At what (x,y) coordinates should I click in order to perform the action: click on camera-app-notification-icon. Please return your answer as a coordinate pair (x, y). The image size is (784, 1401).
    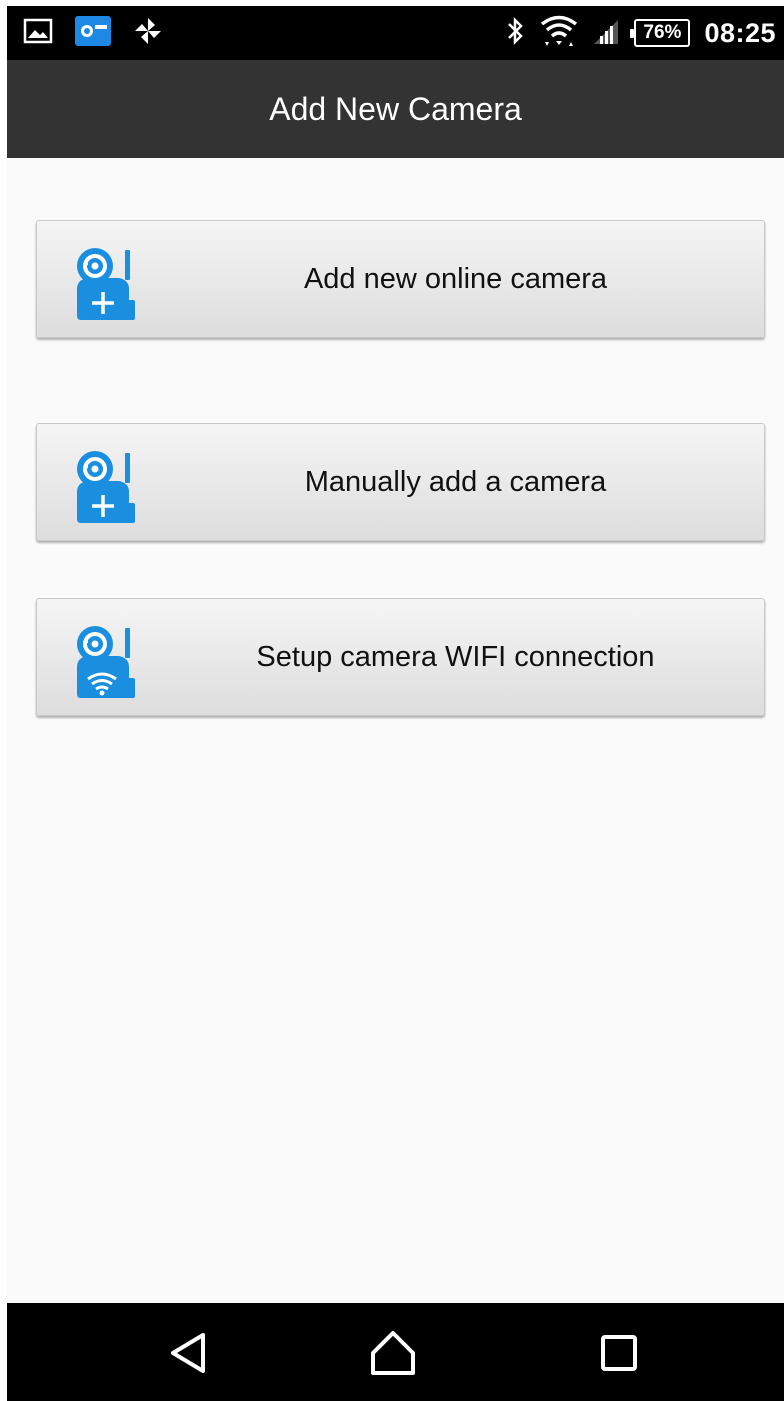
    Looking at the image, I should click on (93, 33).